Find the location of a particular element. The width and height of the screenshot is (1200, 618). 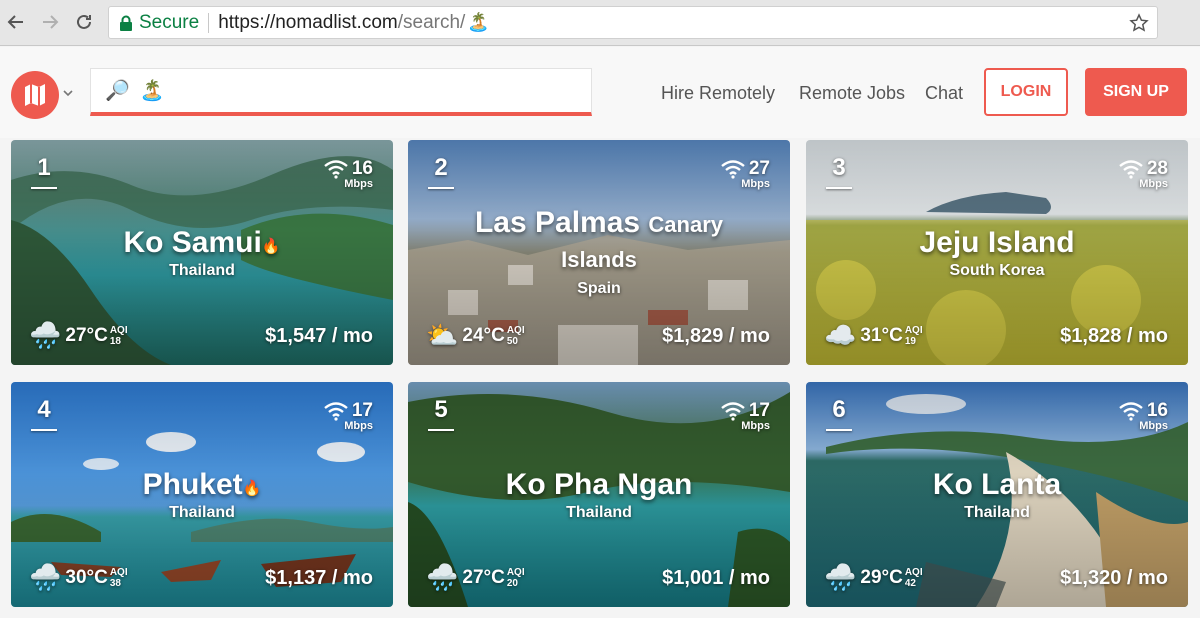

city-name-block: Las Palmas Canary Islands is located at coordinates (599, 240).